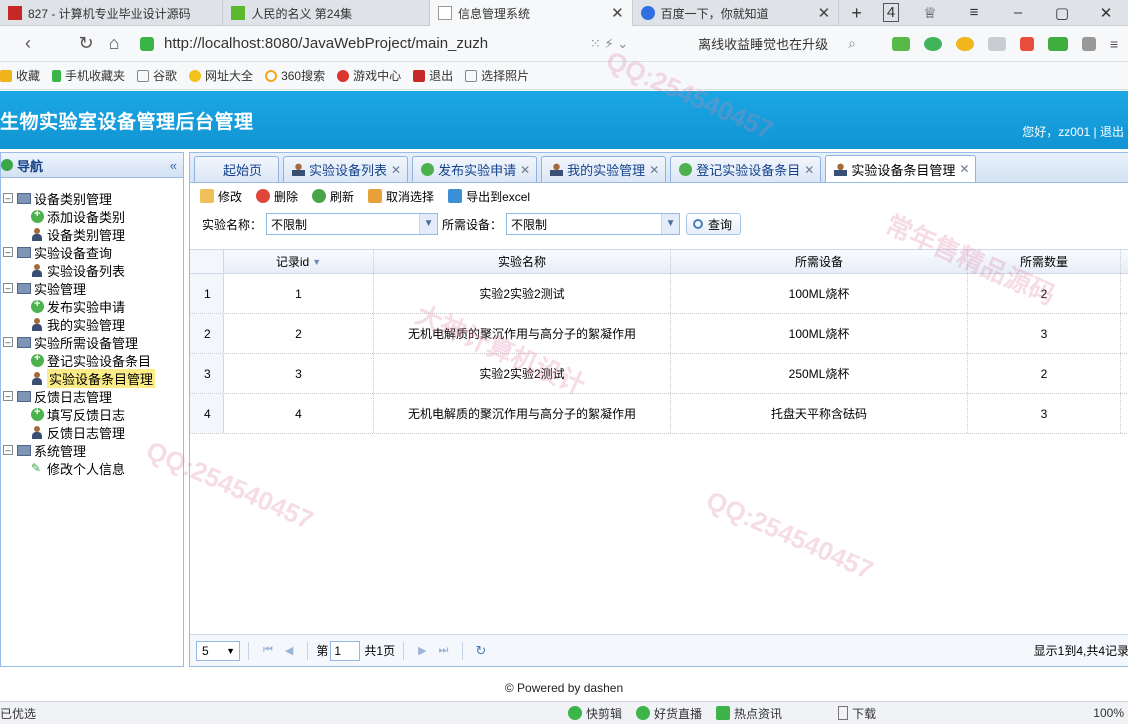  What do you see at coordinates (1044, 261) in the screenshot?
I see `column-header-quantity: 所需数量` at bounding box center [1044, 261].